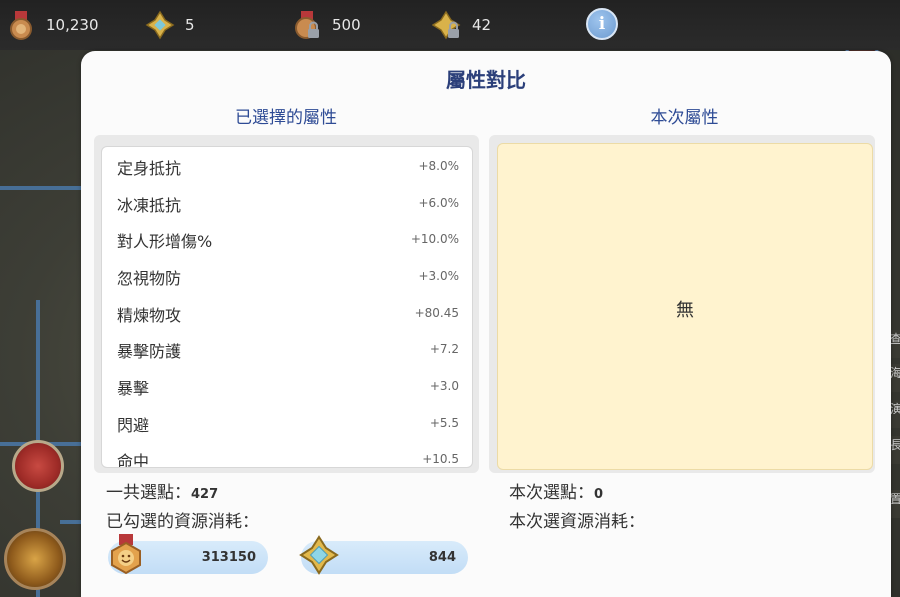 The image size is (900, 597). I want to click on resource-value: 10,230, so click(72, 25).